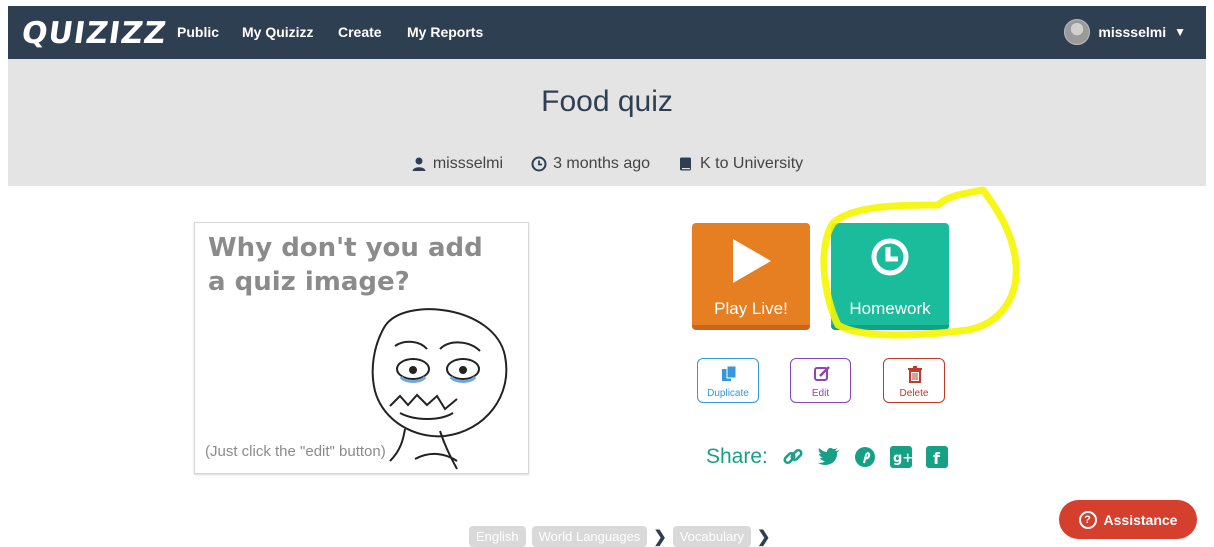  I want to click on duplicate-button: Duplicate, so click(728, 380).